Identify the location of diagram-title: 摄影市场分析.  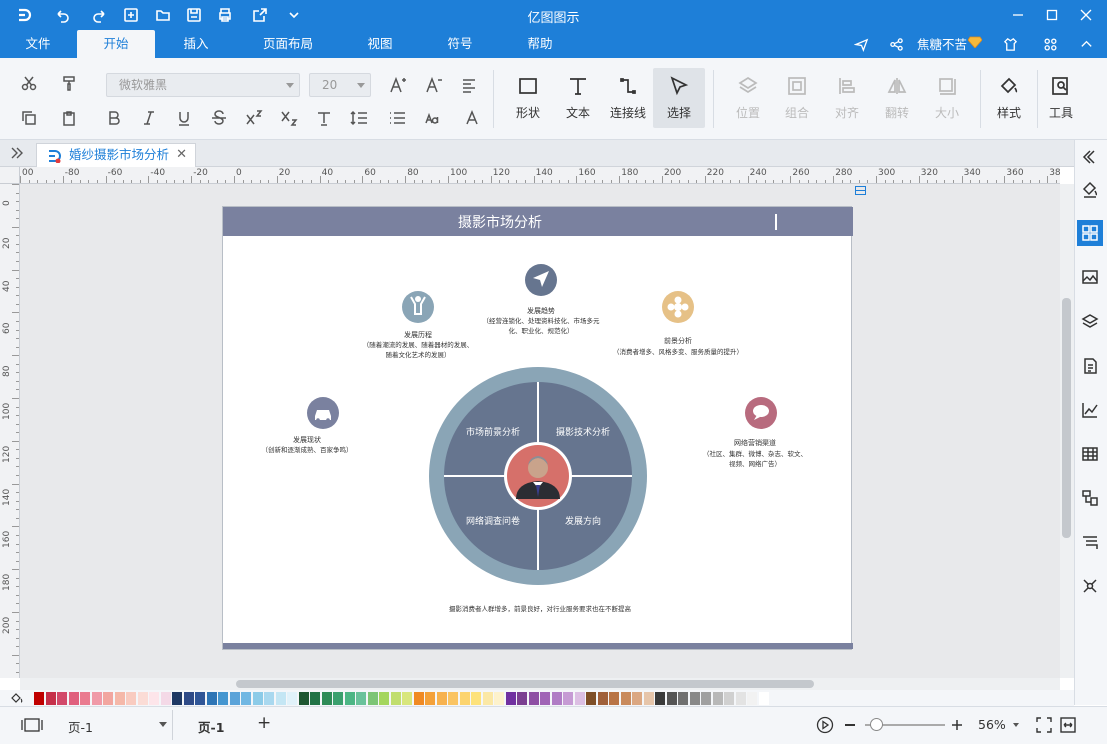
(500, 222).